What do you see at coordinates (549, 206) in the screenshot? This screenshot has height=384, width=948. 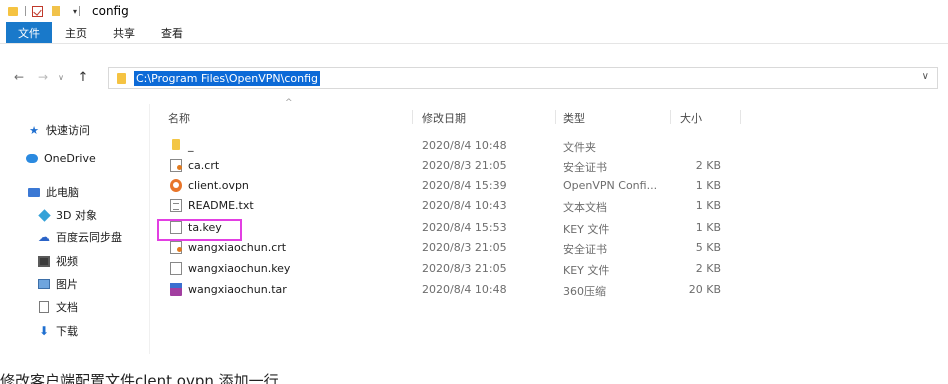 I see `file-row: README.txt 2020/8/4 10:43 文本文档 1 KB` at bounding box center [549, 206].